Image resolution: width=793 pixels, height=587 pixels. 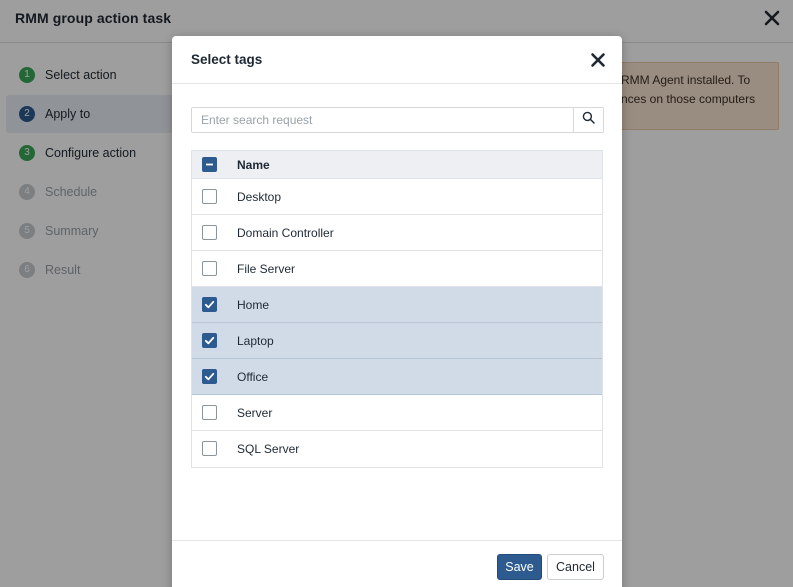 I want to click on tag-name: SQL Server, so click(x=268, y=449).